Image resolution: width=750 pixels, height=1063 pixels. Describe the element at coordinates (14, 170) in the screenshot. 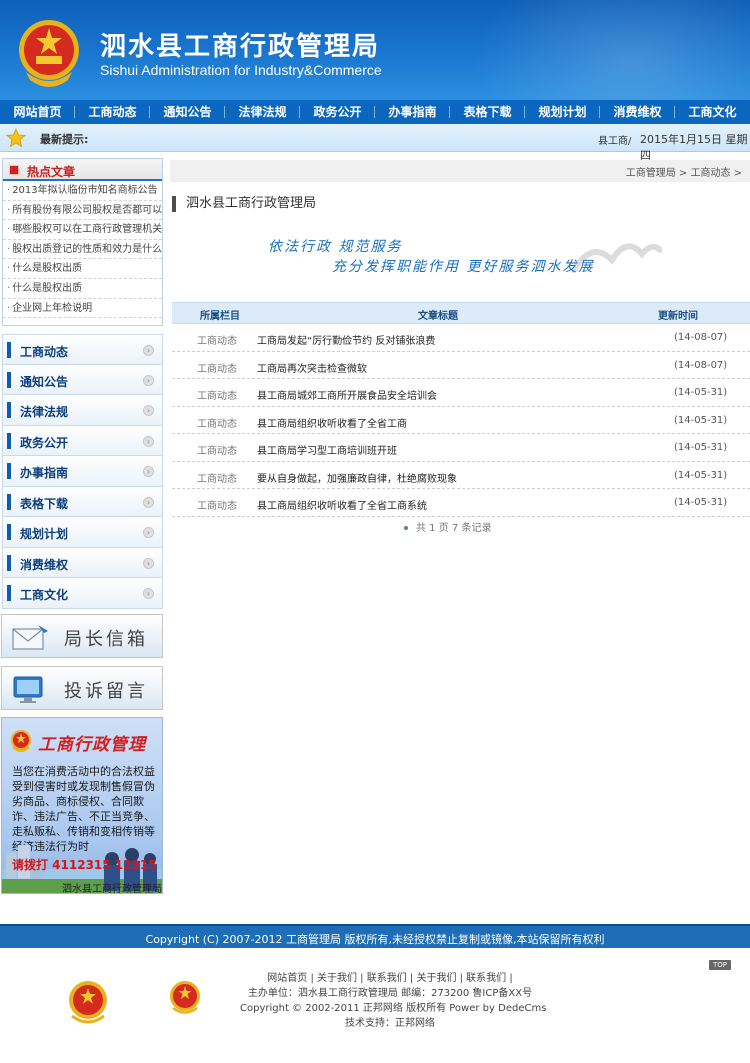

I see `square-bullet-icon` at that location.